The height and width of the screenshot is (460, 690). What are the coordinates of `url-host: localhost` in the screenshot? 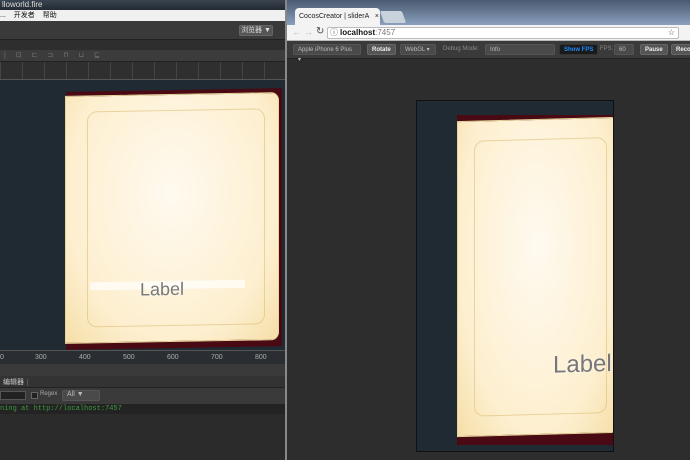 It's located at (358, 32).